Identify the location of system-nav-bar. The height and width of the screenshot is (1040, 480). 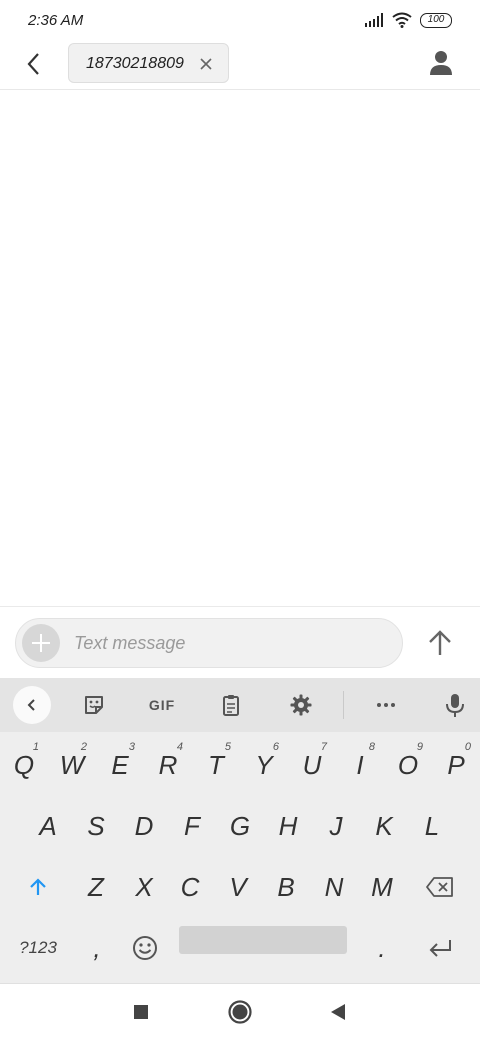
(240, 1011).